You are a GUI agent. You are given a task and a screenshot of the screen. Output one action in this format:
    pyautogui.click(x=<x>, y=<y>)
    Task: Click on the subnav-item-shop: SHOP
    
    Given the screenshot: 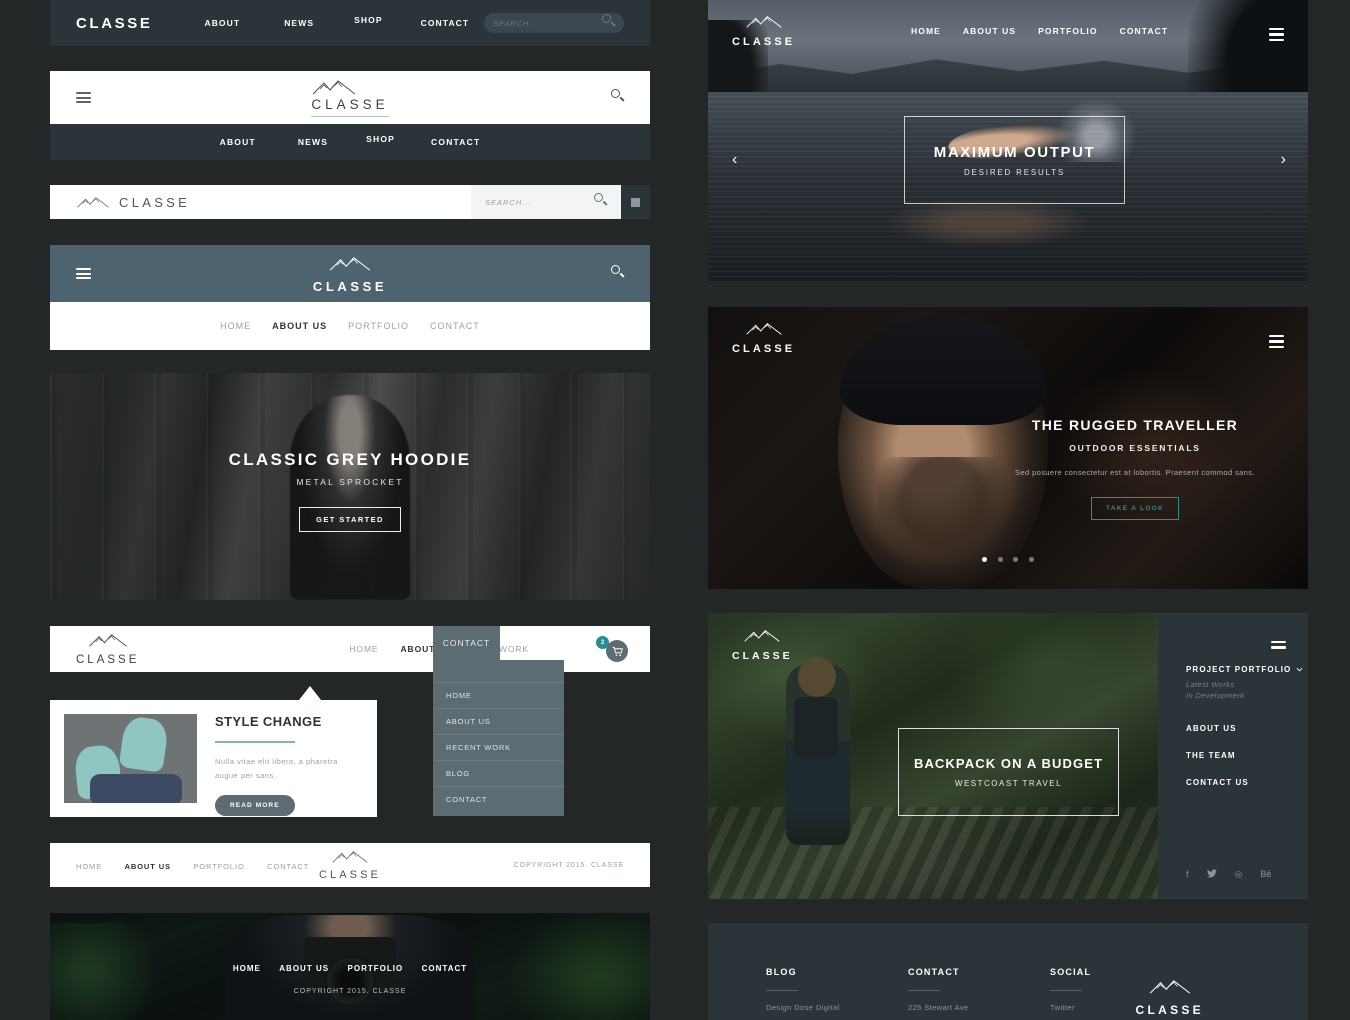 What is the action you would take?
    pyautogui.click(x=380, y=139)
    